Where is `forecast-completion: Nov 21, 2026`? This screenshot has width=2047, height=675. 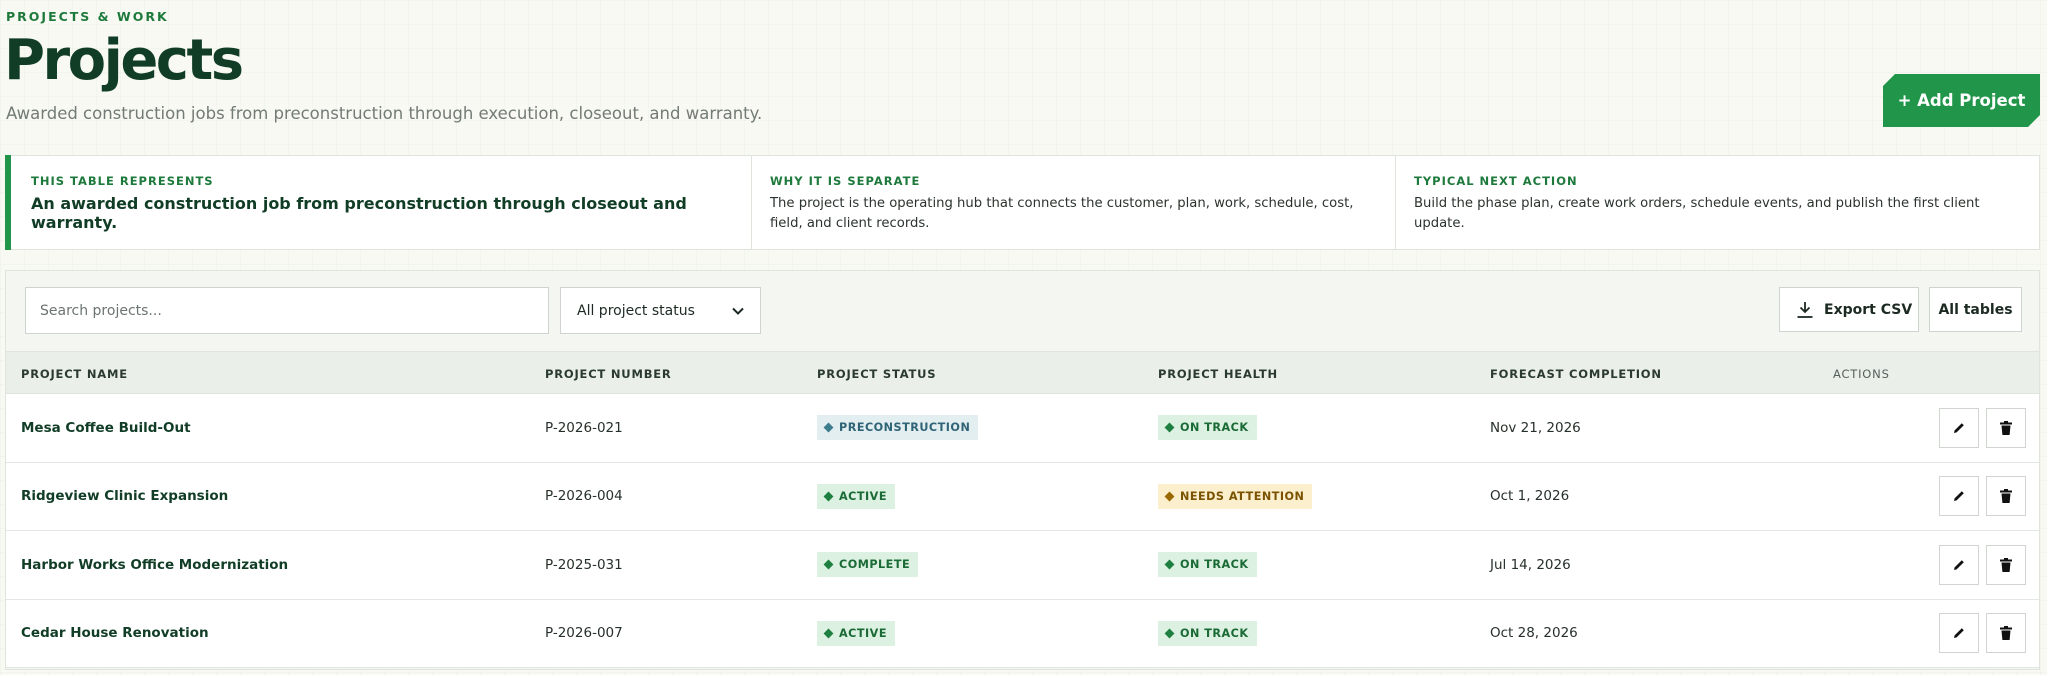 forecast-completion: Nov 21, 2026 is located at coordinates (1535, 427).